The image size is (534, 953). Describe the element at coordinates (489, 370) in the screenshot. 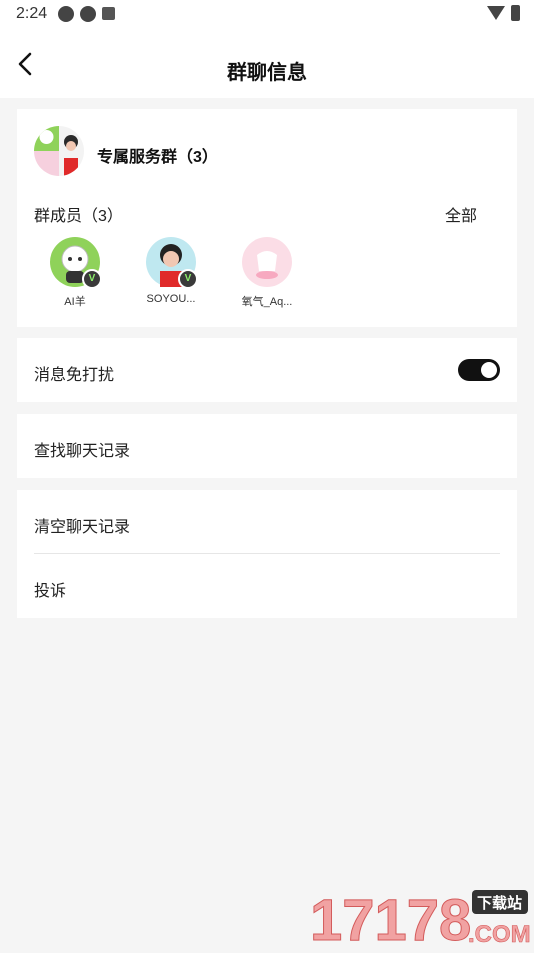

I see `toggle-knob` at that location.